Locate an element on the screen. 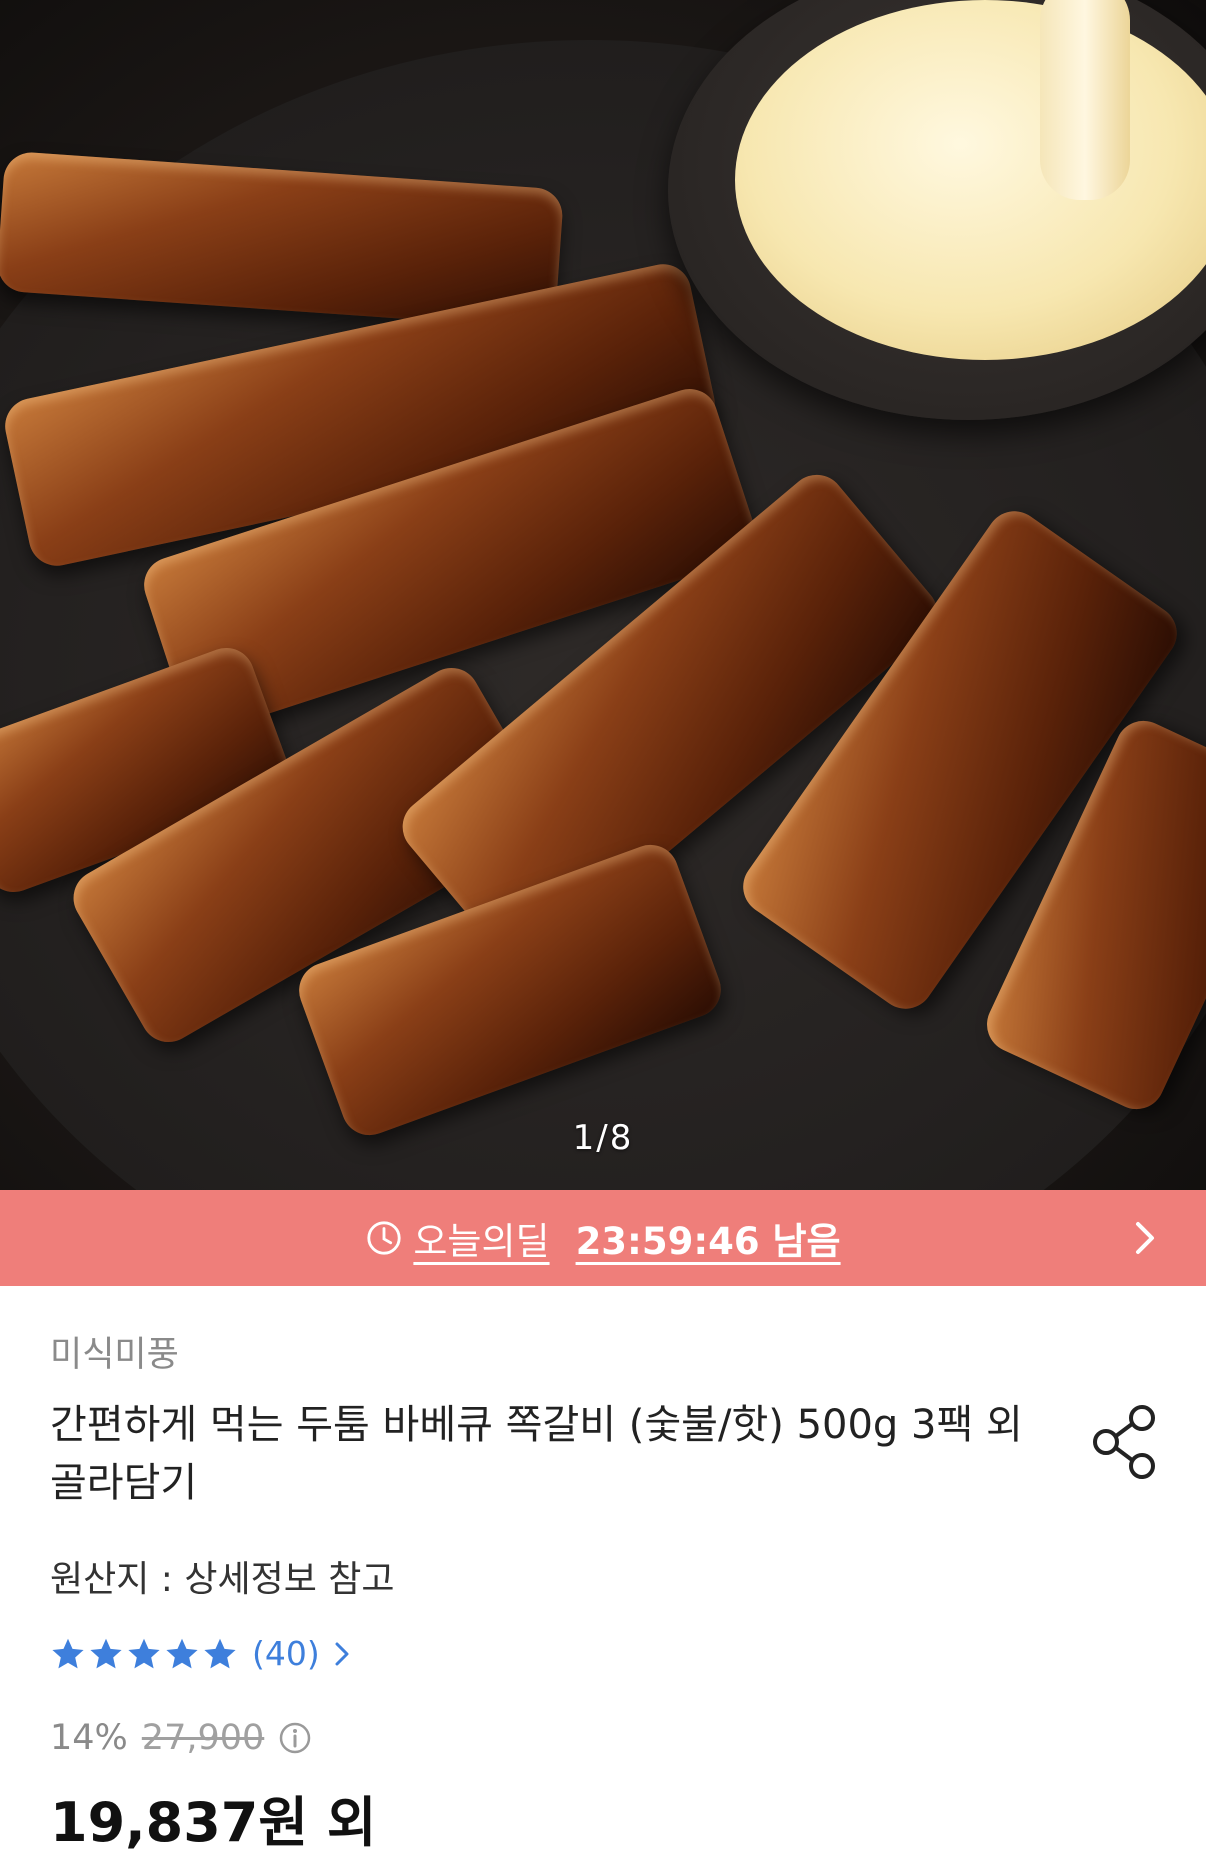 The image size is (1206, 1867). deal-countdown: 23:59:46 남음 is located at coordinates (708, 1241).